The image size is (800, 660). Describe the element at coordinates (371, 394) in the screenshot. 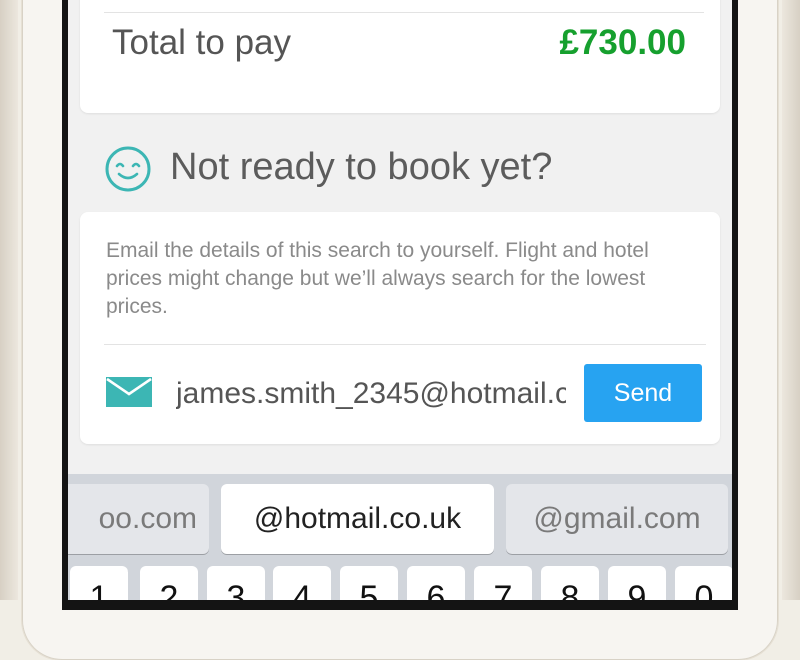

I see `email-input` at that location.